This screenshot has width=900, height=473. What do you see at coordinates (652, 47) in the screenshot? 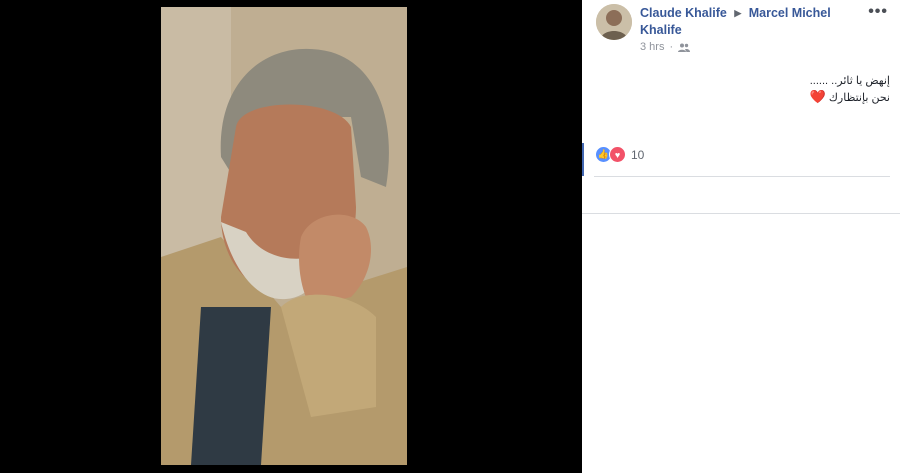
I see `post-timestamp: 3 hrs` at bounding box center [652, 47].